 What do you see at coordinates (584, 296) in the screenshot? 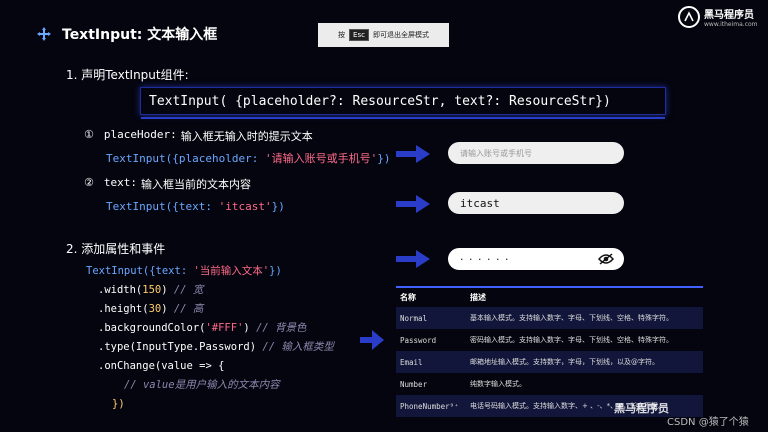
I see `table-header-desc: 描述` at bounding box center [584, 296].